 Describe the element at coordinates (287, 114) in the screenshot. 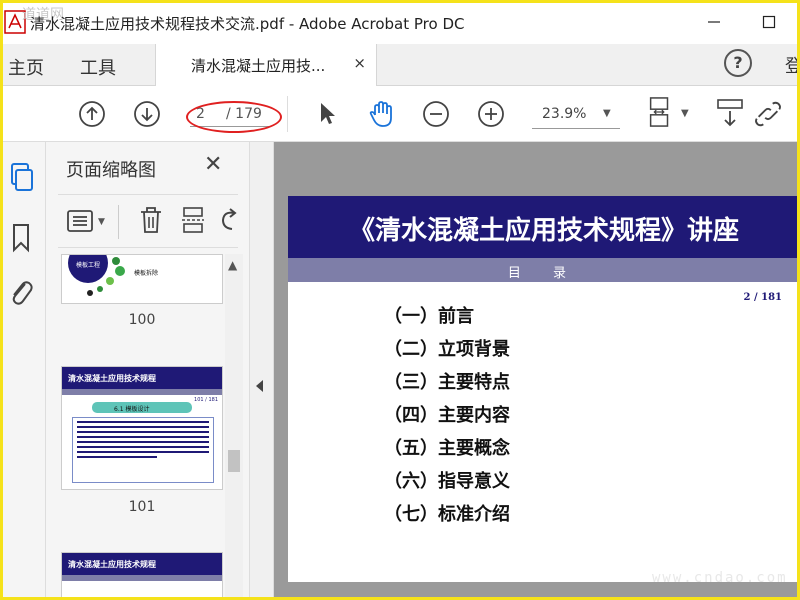

I see `toolbar-divider` at that location.